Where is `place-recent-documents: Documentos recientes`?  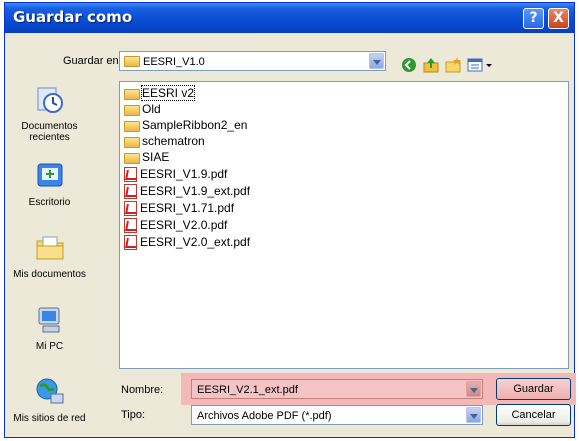
place-recent-documents: Documentos recientes is located at coordinates (49, 114).